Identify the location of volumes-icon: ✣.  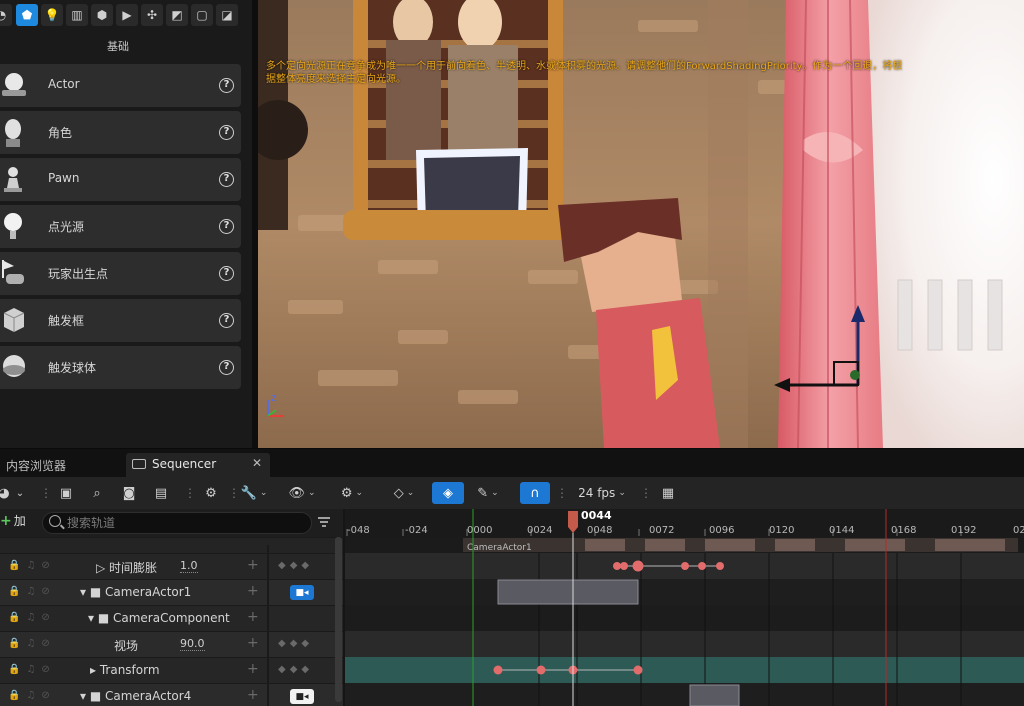
(152, 15).